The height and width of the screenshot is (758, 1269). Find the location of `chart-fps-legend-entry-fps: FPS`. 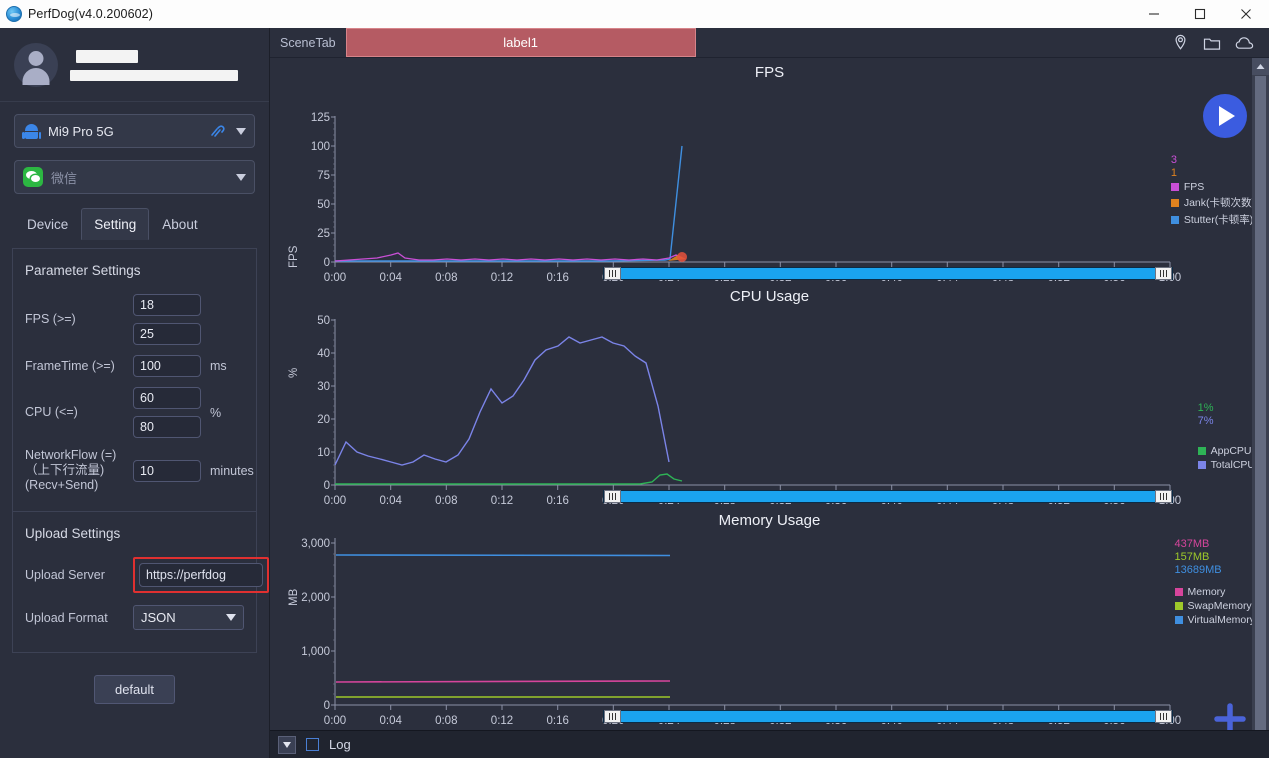

chart-fps-legend-entry-fps: FPS is located at coordinates (1212, 187).